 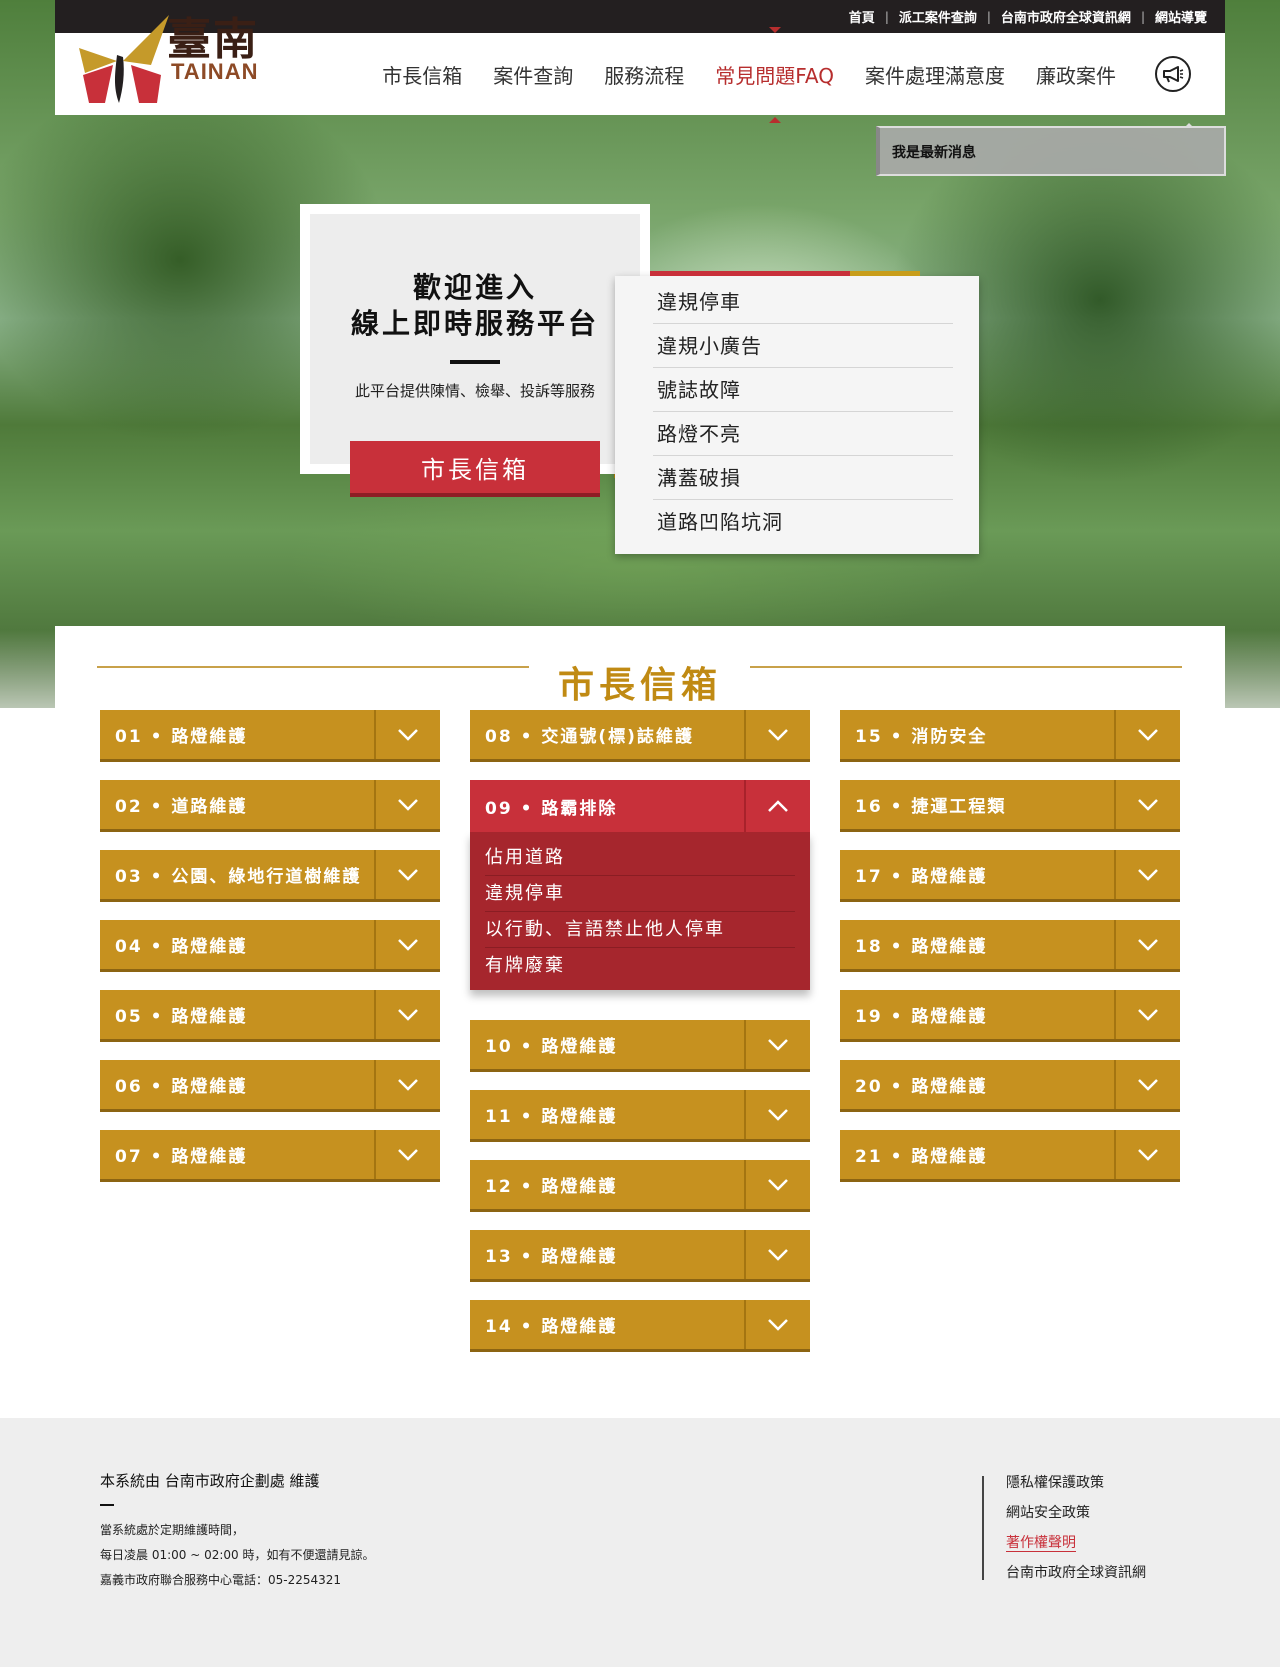 What do you see at coordinates (533, 74) in the screenshot?
I see `nav-item-case-query: 案件查詢` at bounding box center [533, 74].